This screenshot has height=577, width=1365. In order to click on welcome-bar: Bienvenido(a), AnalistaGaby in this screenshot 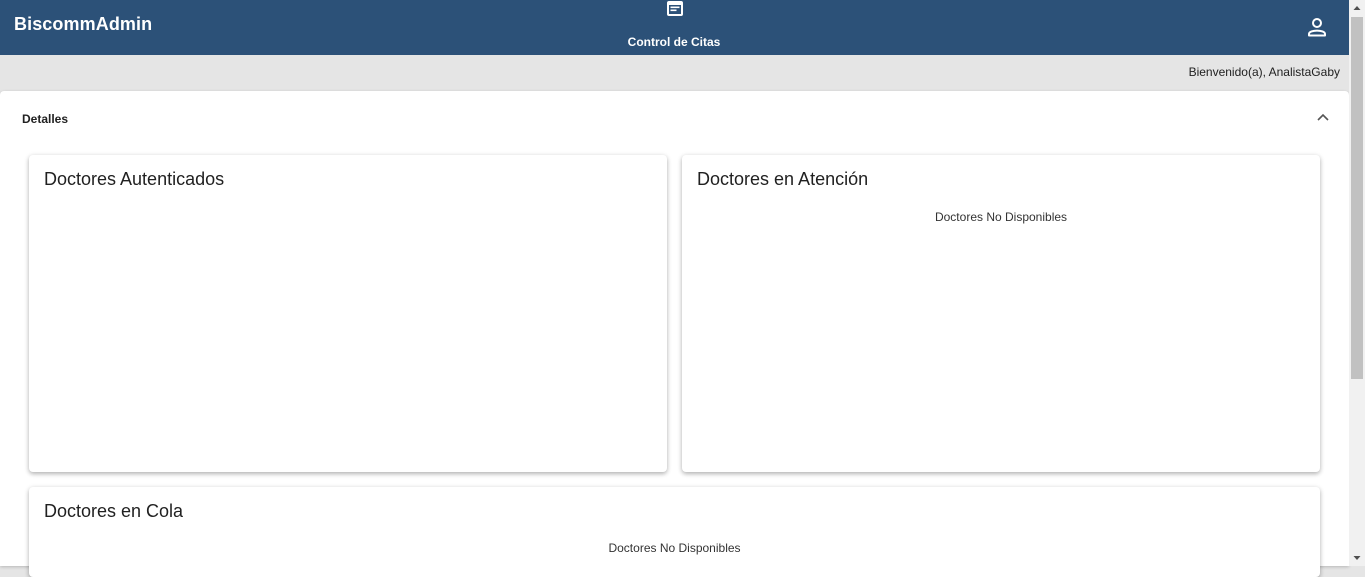, I will do `click(674, 73)`.